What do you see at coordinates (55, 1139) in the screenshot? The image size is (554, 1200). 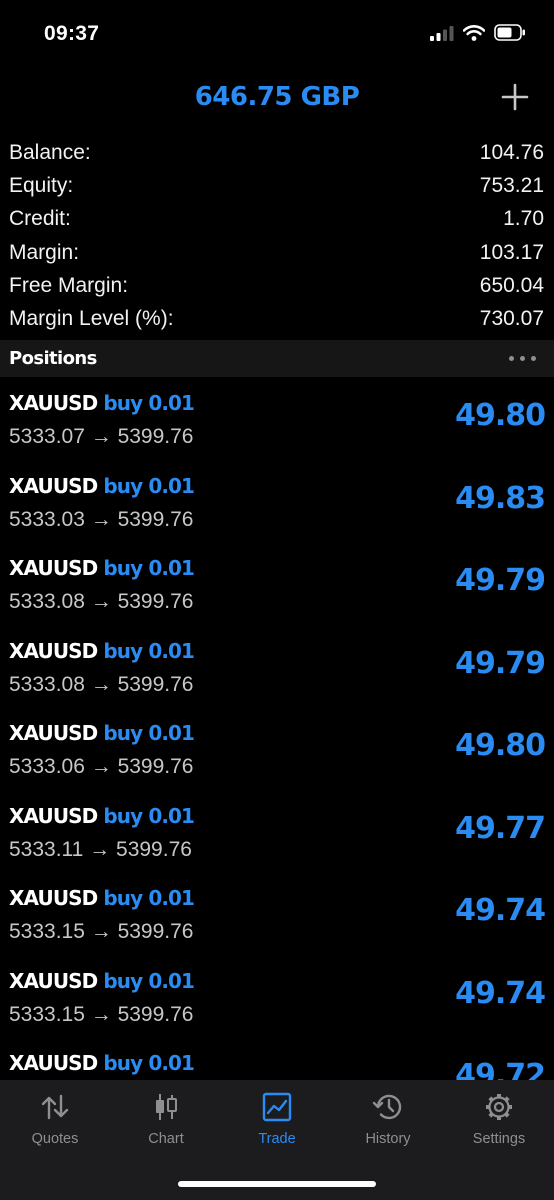 I see `tab-label: Quotes` at bounding box center [55, 1139].